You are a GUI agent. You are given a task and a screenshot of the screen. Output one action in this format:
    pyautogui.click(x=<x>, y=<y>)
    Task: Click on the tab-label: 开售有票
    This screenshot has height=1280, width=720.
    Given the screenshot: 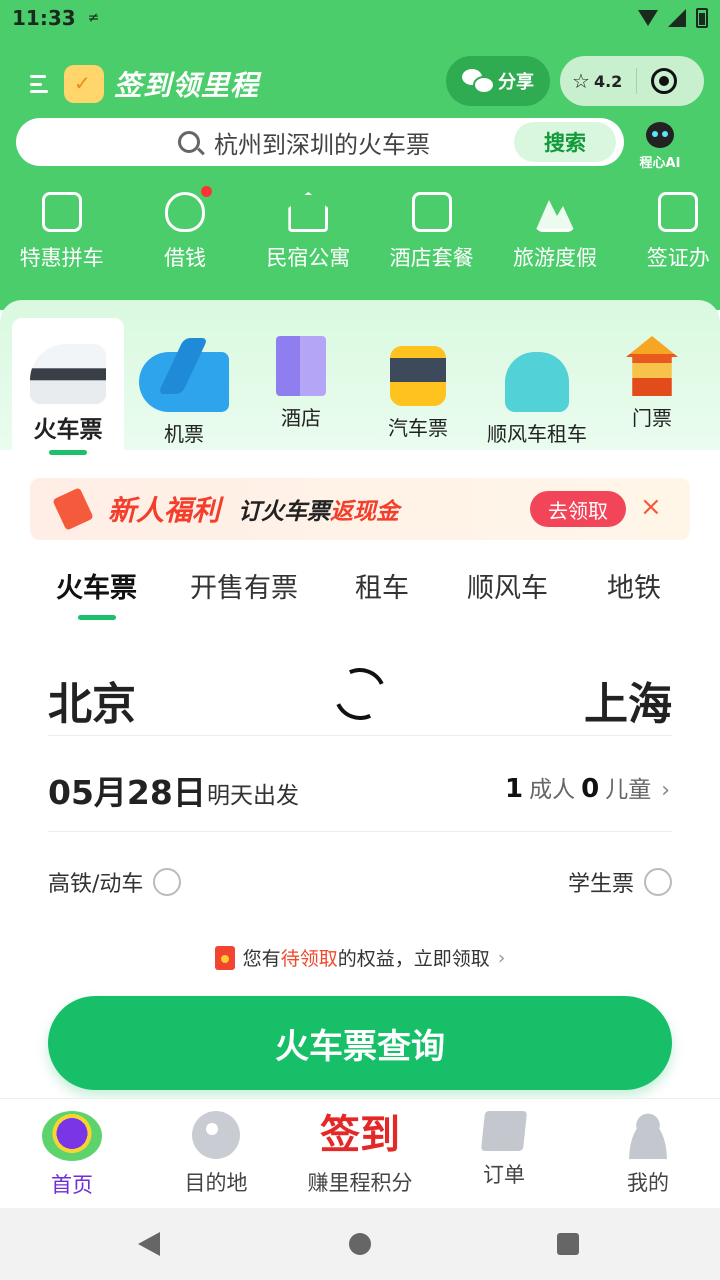 What is the action you would take?
    pyautogui.click(x=244, y=588)
    